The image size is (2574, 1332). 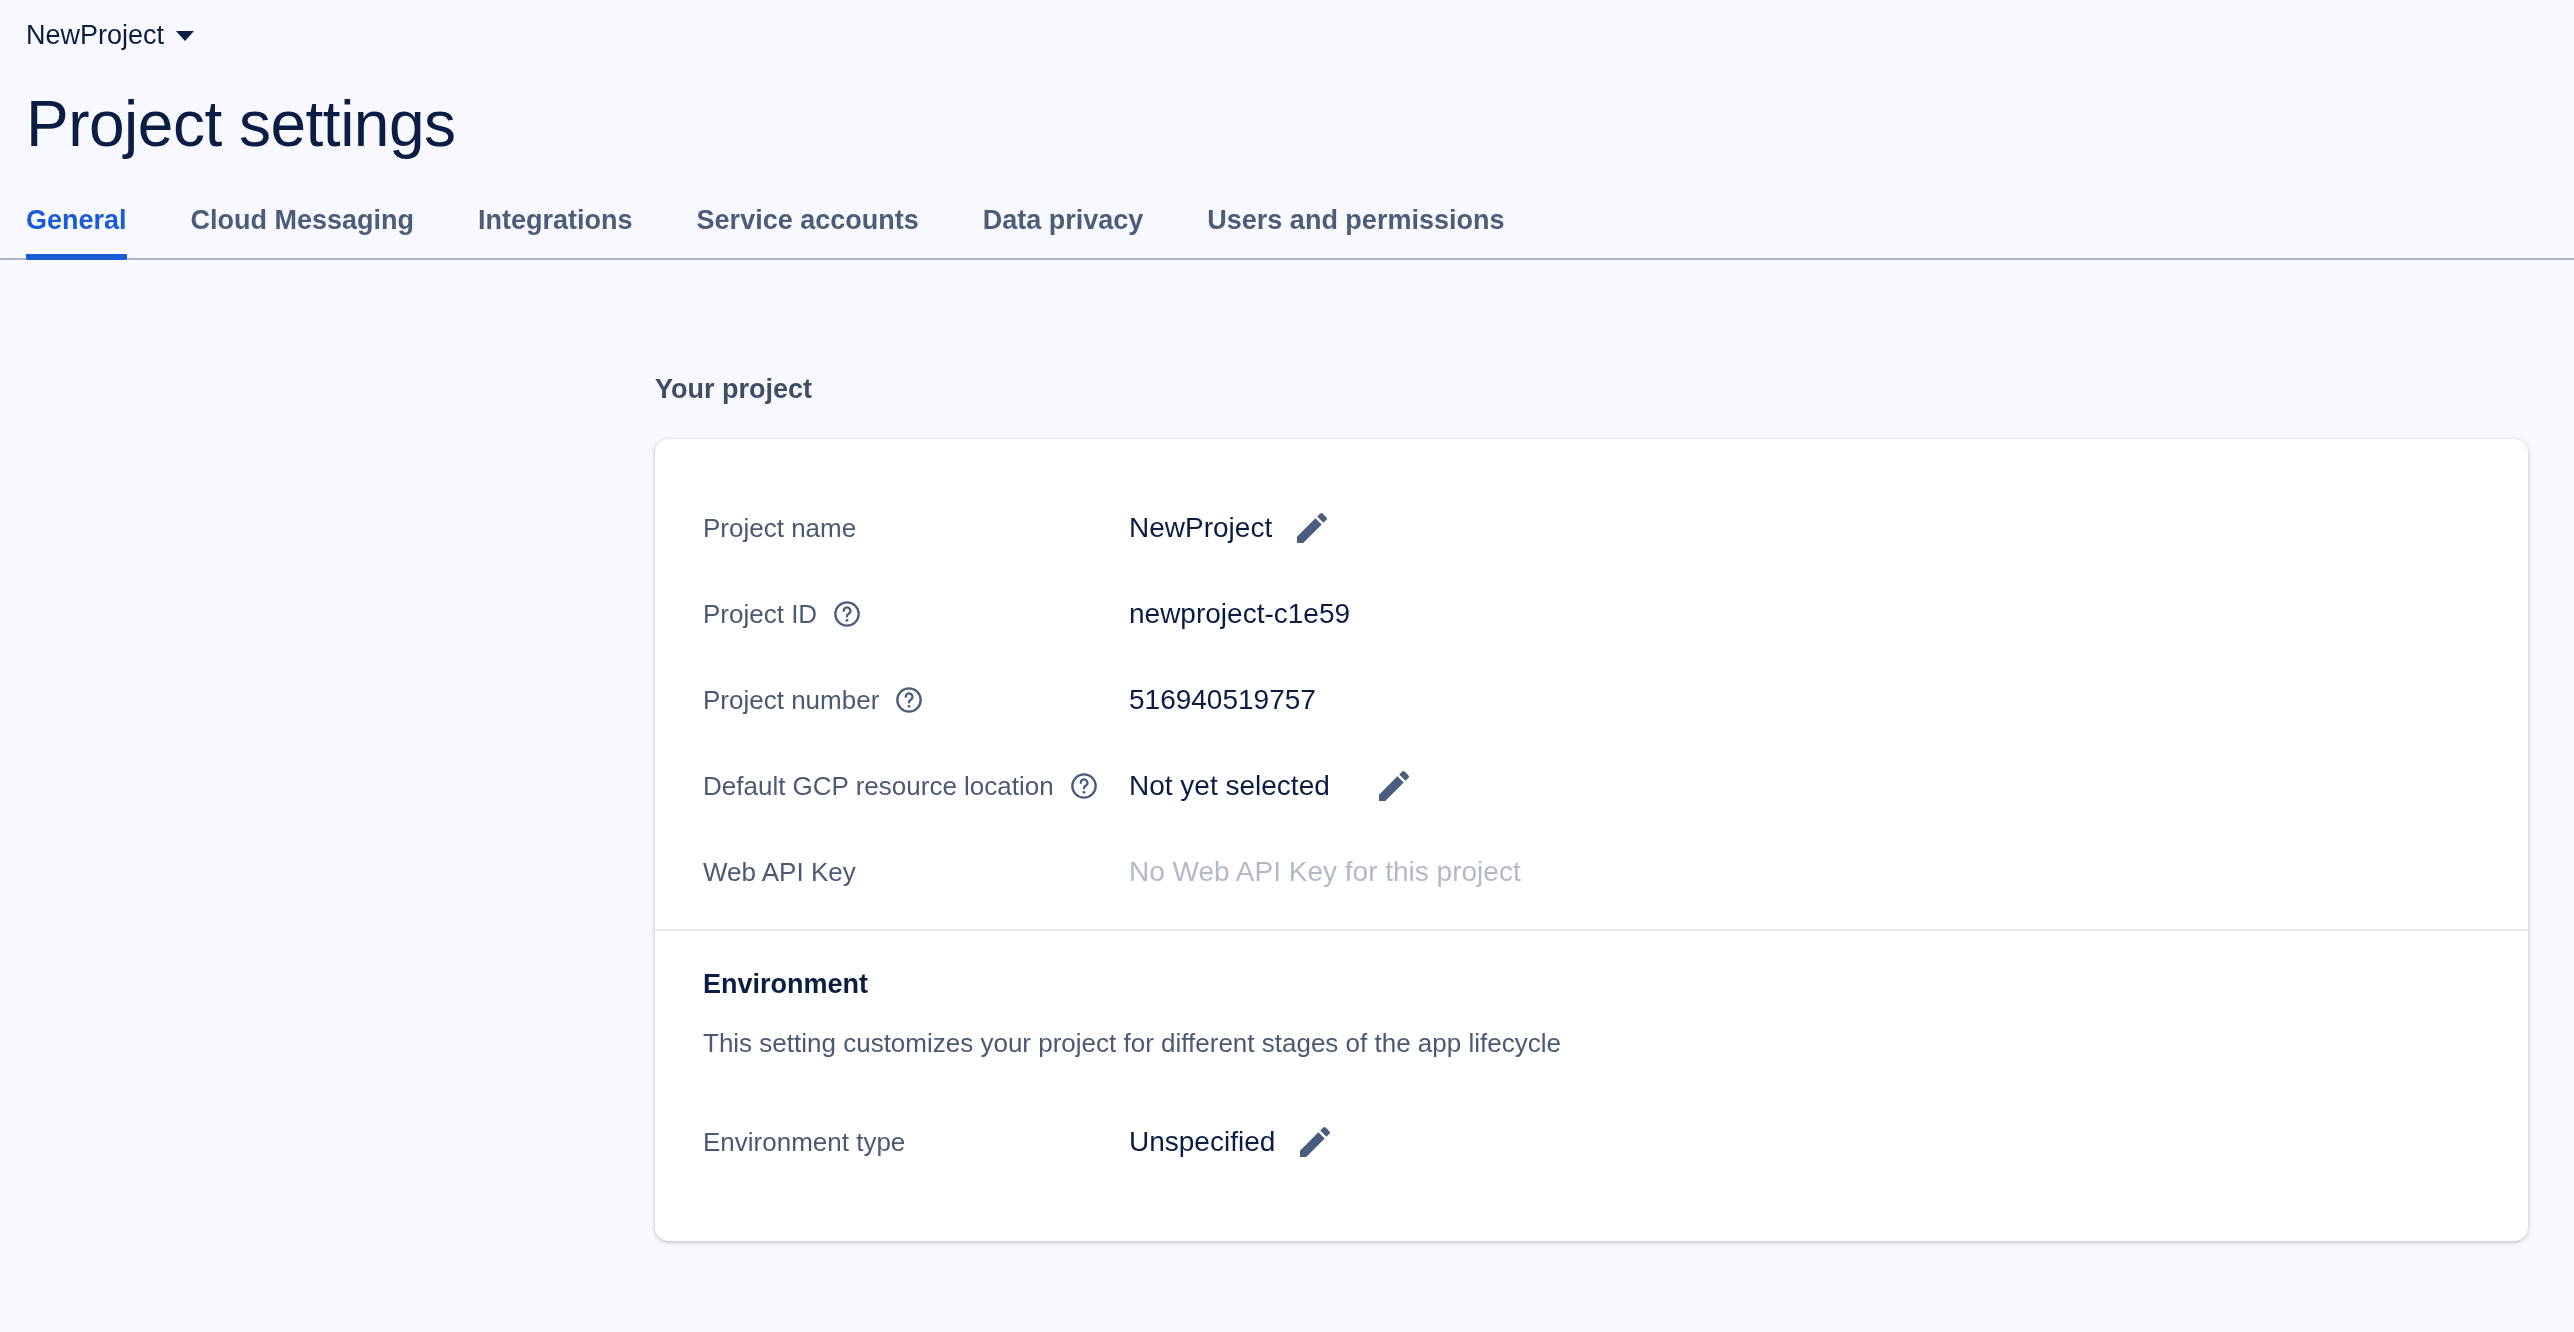 What do you see at coordinates (110, 35) in the screenshot?
I see `project-switcher: NewProject` at bounding box center [110, 35].